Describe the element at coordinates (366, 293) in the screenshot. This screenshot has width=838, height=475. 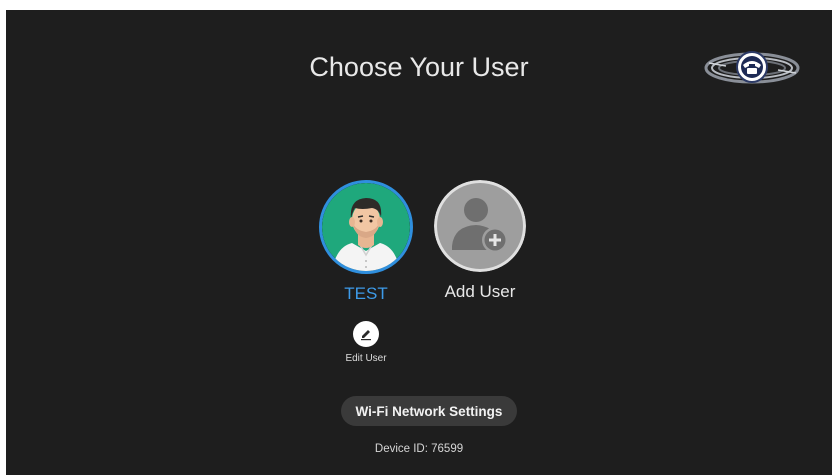
I see `user-label-test: TEST` at that location.